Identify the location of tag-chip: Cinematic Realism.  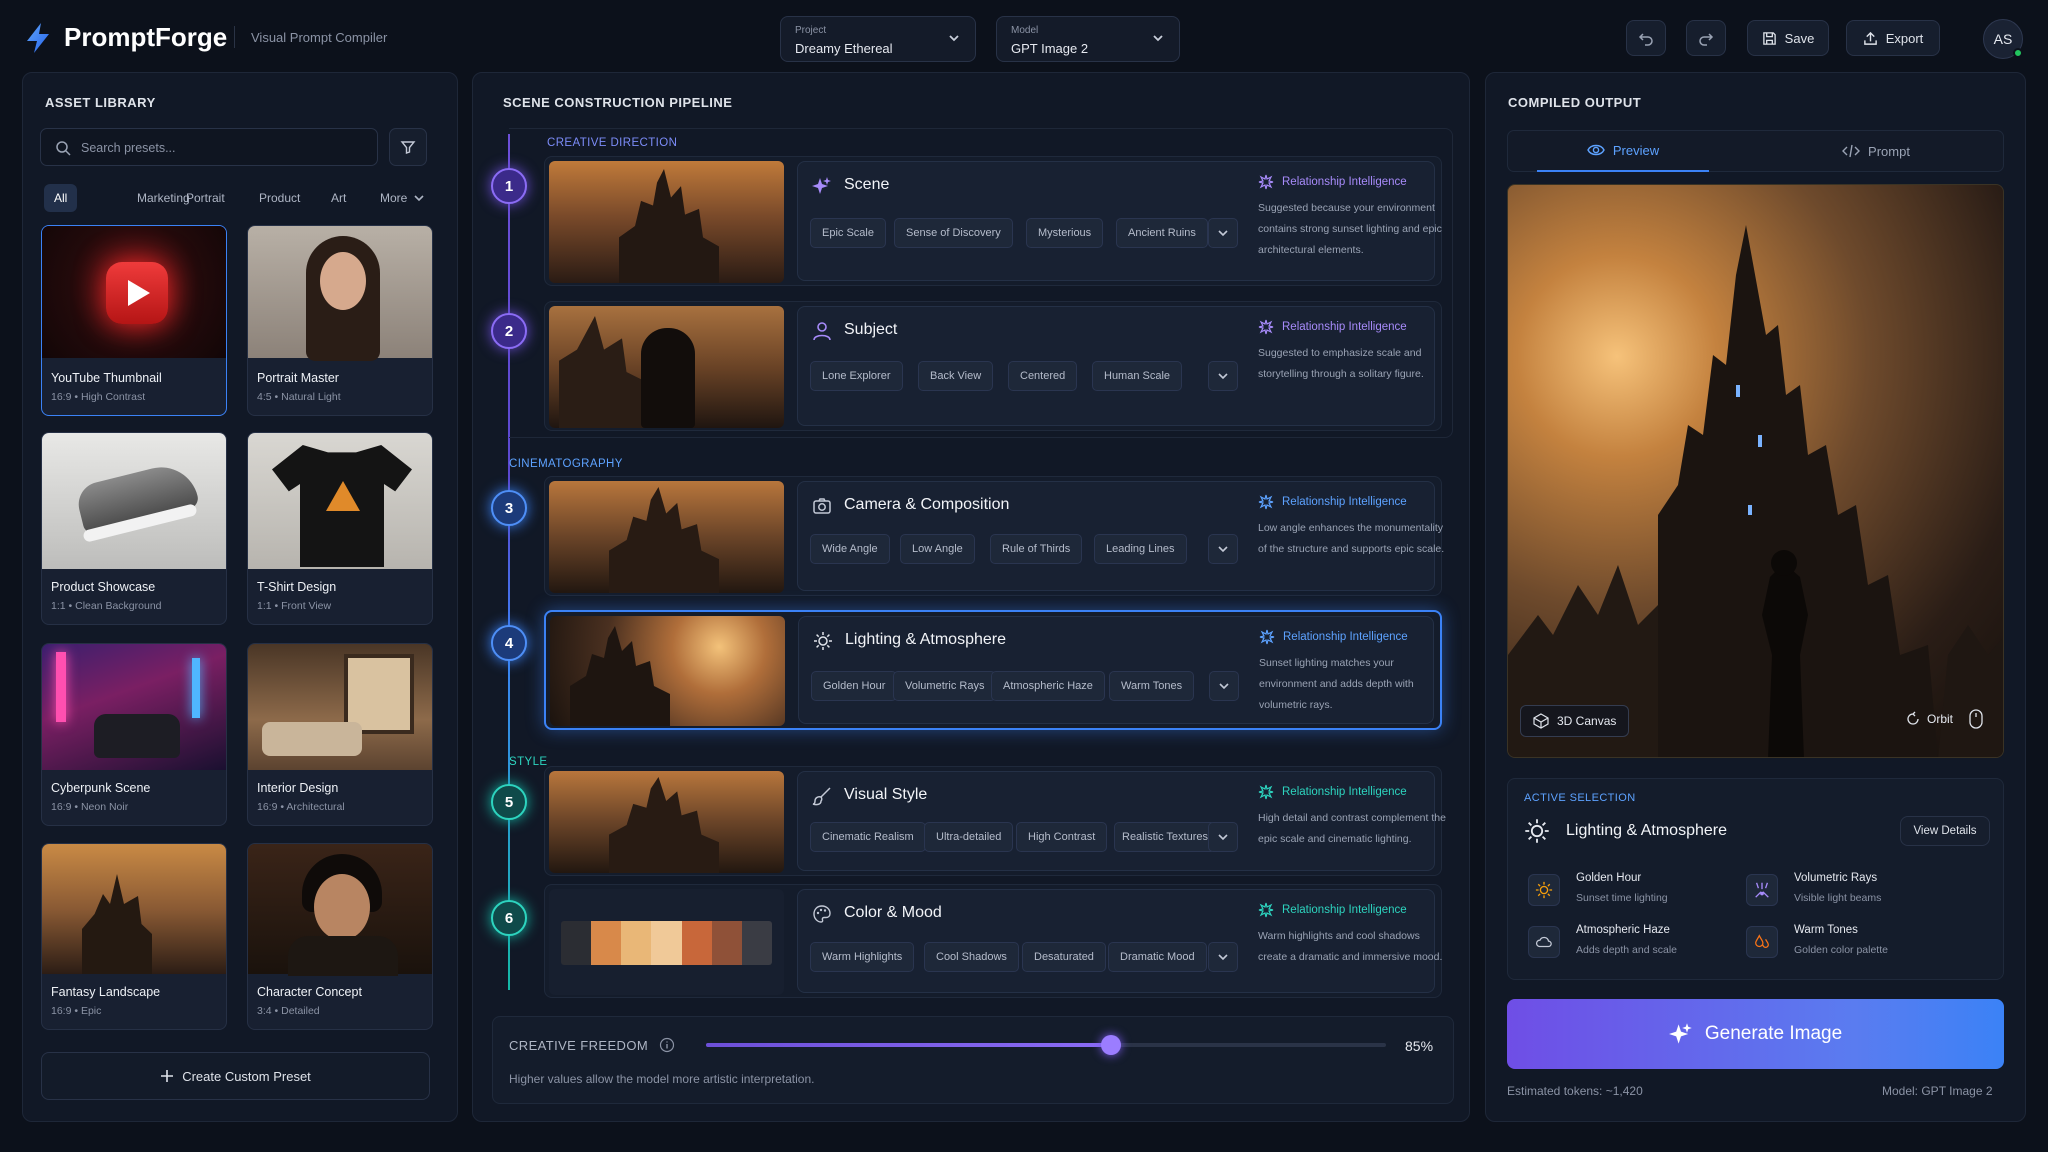
(868, 837).